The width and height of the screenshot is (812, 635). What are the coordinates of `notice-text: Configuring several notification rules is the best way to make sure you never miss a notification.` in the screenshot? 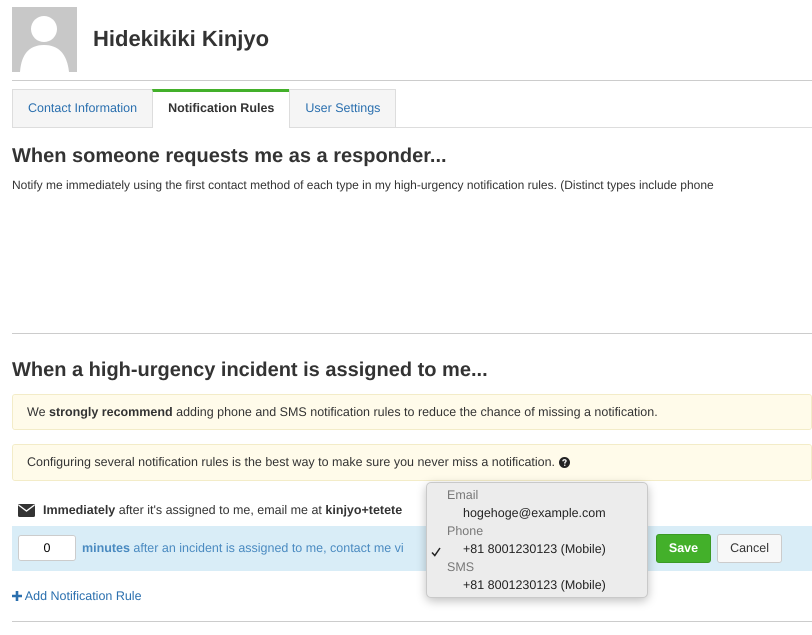 It's located at (291, 462).